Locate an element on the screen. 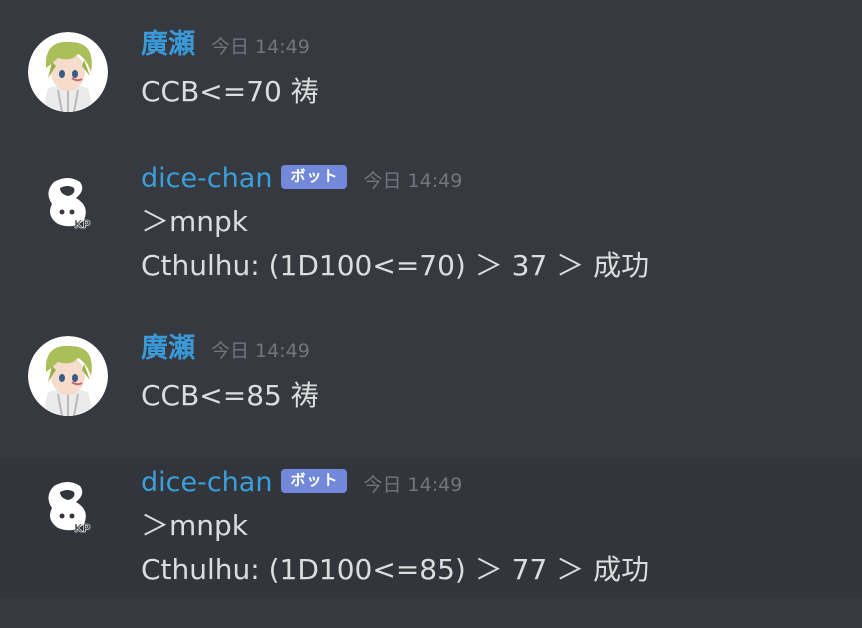  message-text: CCB<=70 祷 is located at coordinates (230, 91).